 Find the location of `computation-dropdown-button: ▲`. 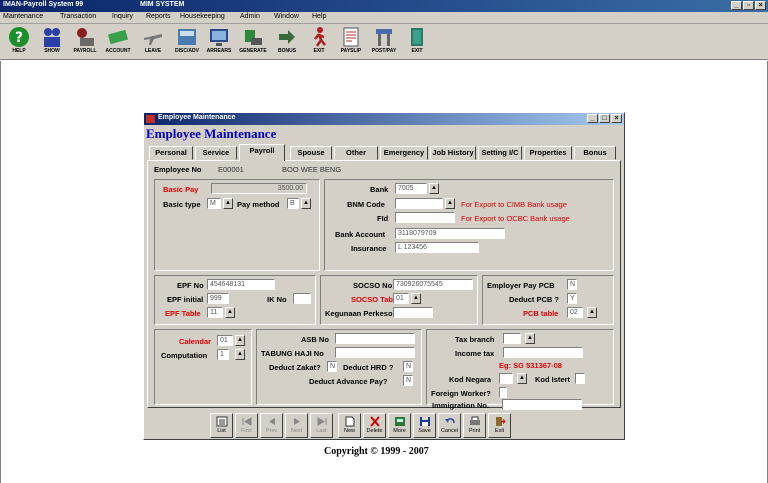

computation-dropdown-button: ▲ is located at coordinates (240, 354).